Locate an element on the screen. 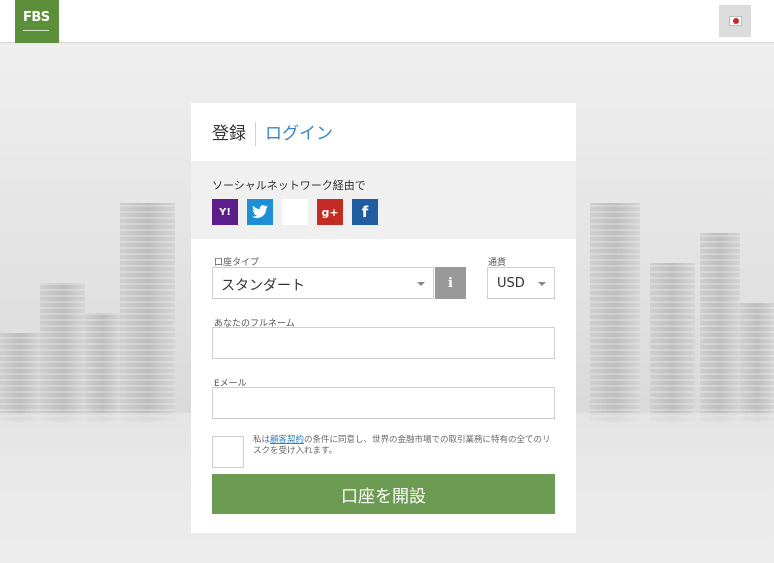  fbs-logo: FBS is located at coordinates (37, 21).